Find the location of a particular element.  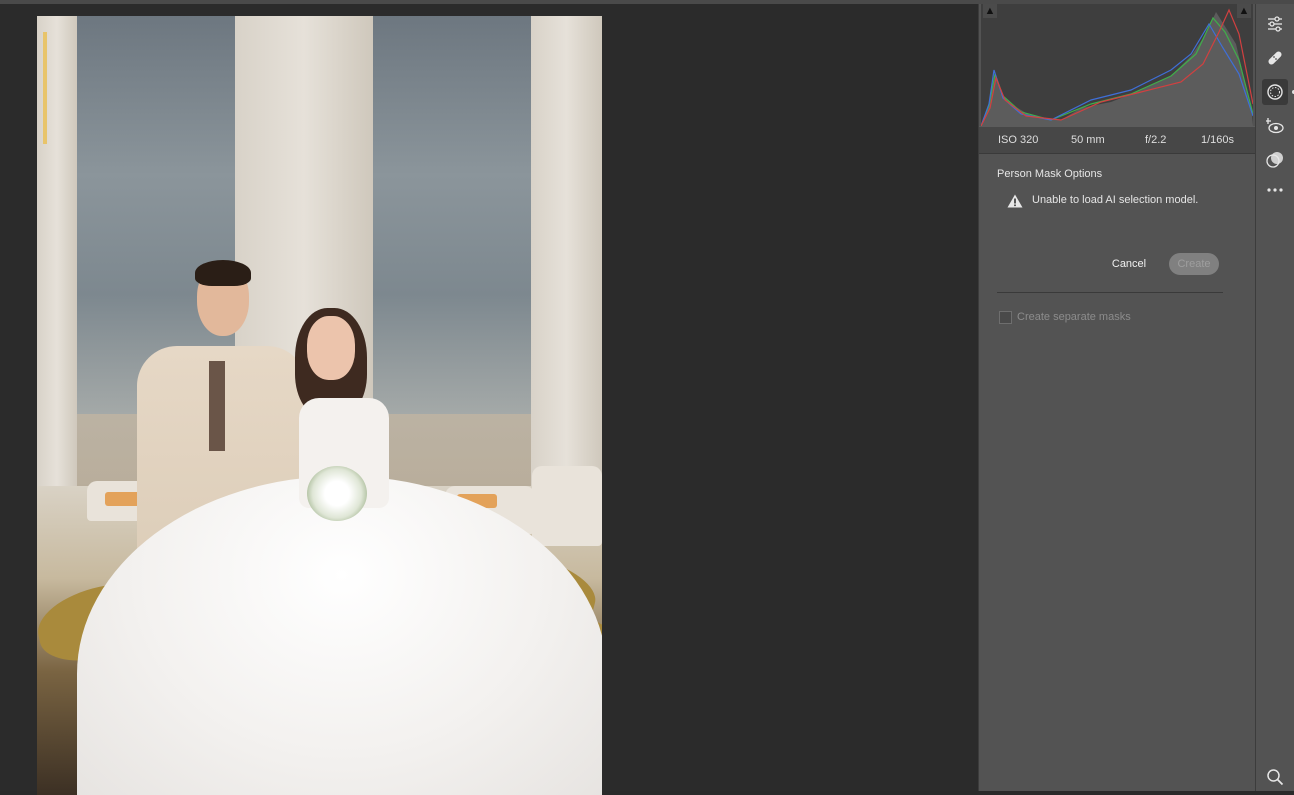

masking-tool-button is located at coordinates (1275, 92).